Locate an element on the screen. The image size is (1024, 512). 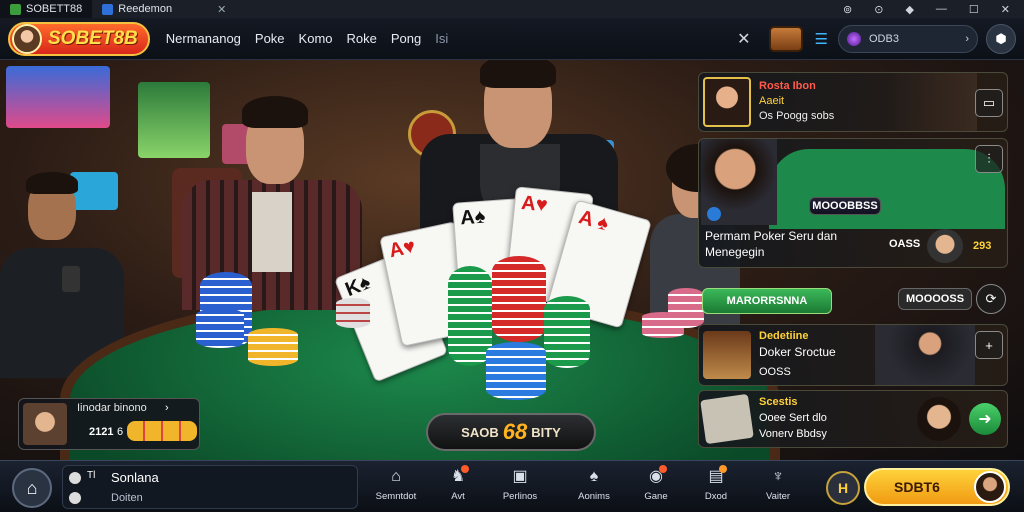
nav-aonims: ♠ Aonims is located at coordinates (594, 484).